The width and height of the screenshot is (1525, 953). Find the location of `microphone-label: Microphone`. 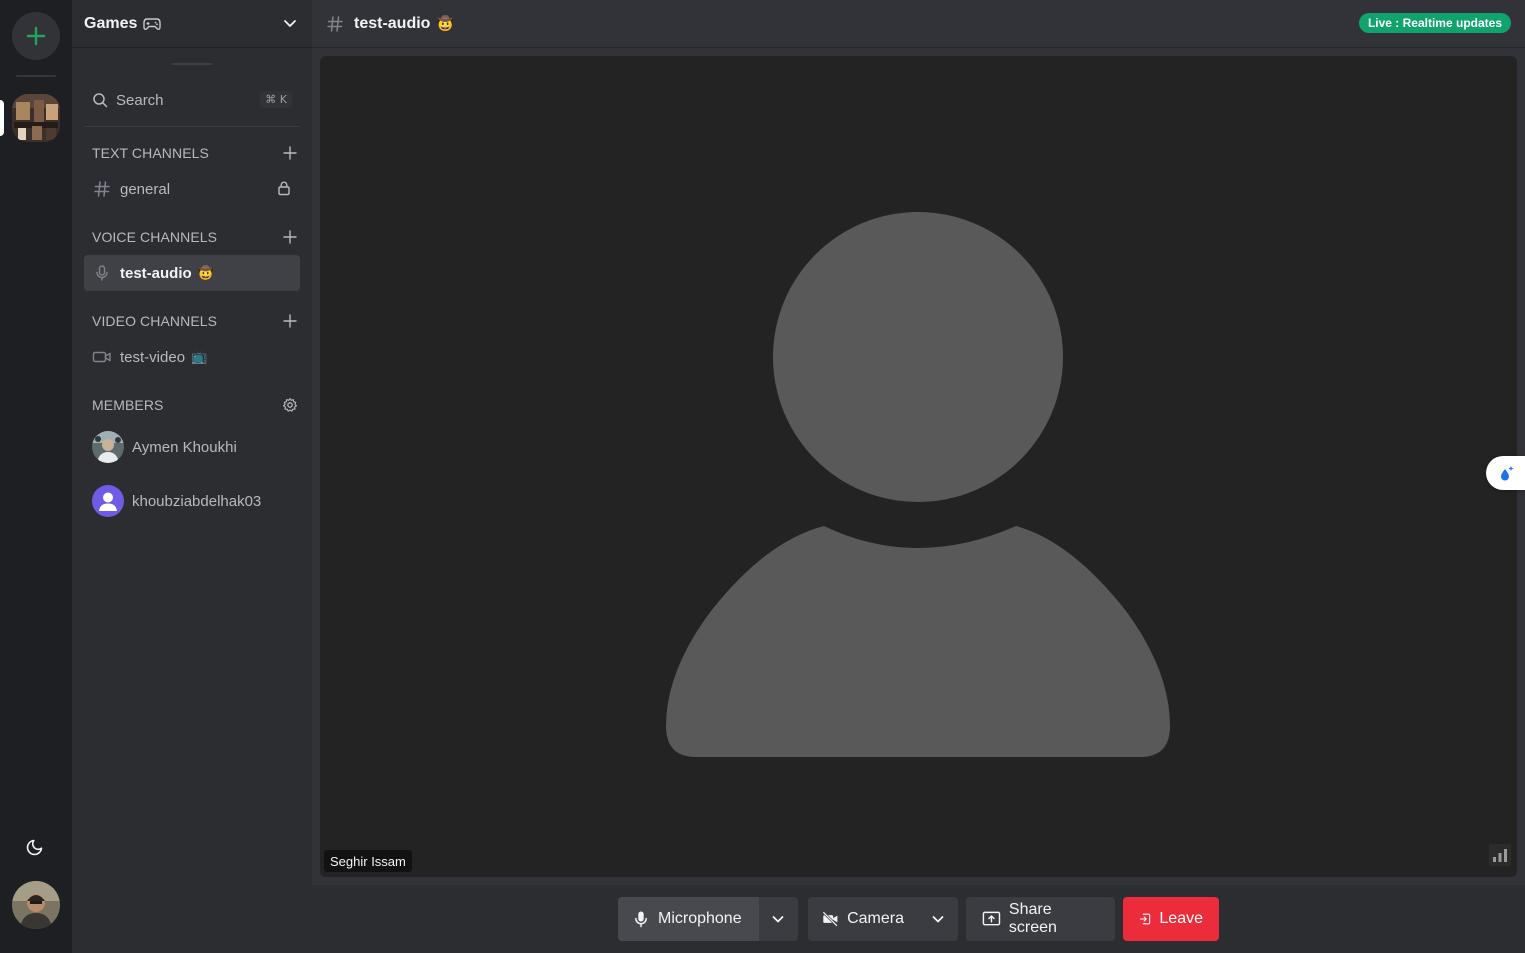

microphone-label: Microphone is located at coordinates (700, 918).